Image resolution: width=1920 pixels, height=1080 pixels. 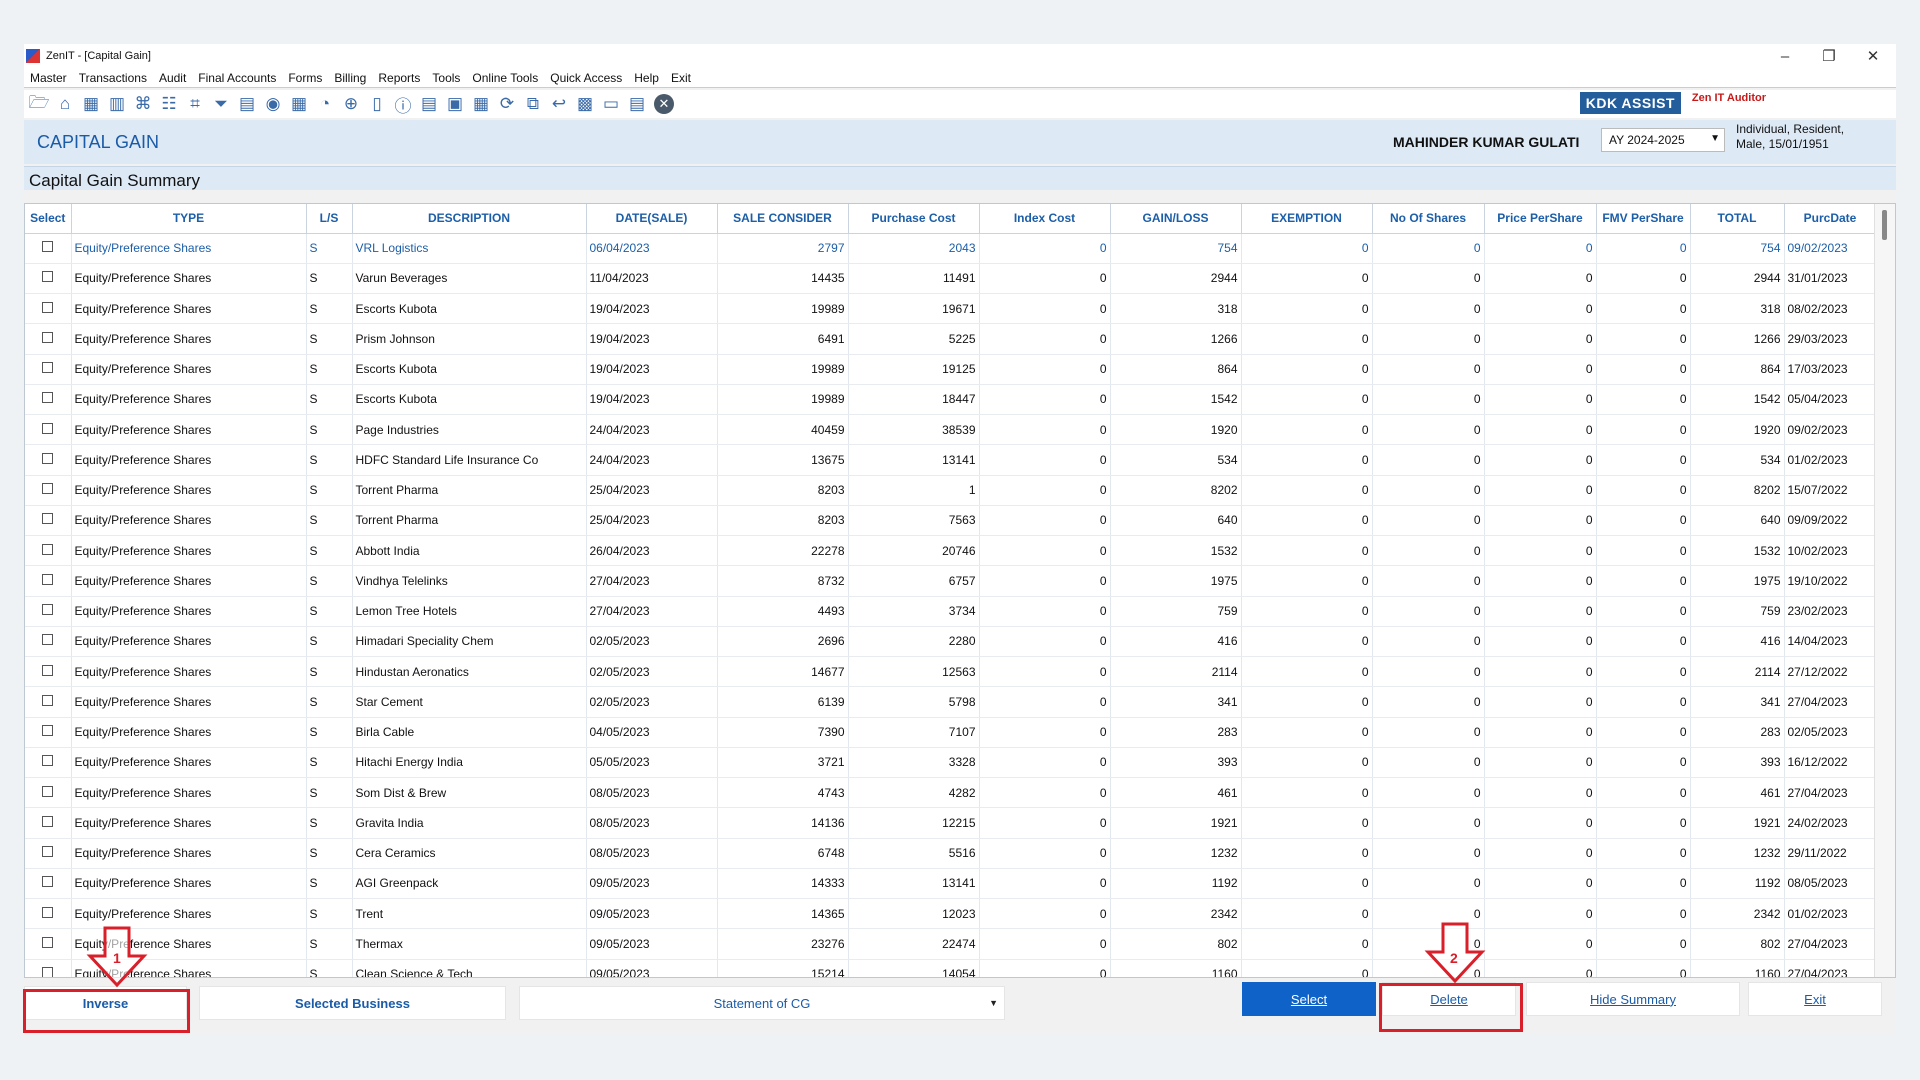 I want to click on menu-tools: Tools, so click(x=446, y=78).